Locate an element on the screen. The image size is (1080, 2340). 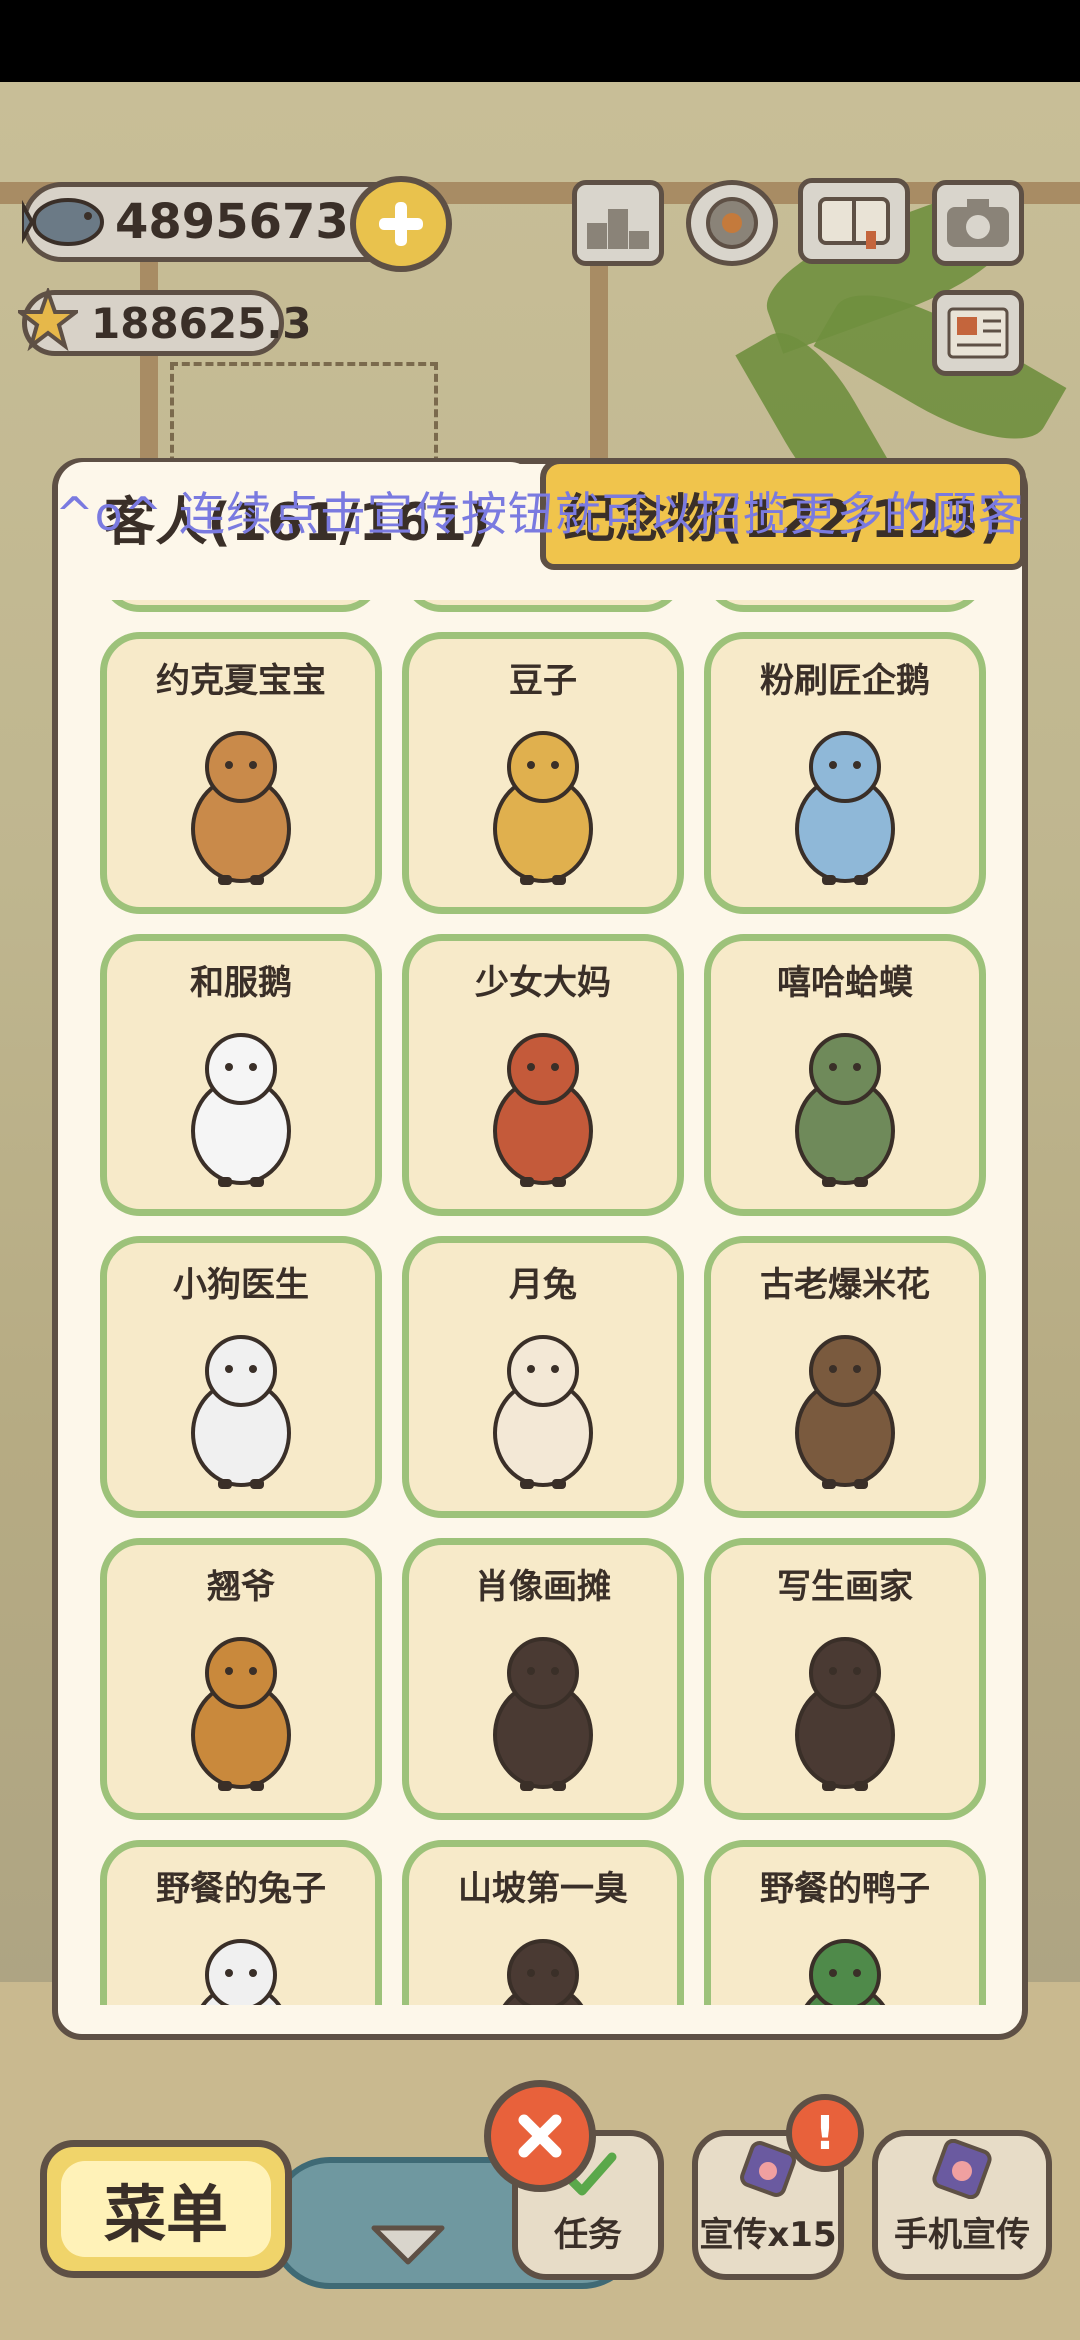
guest-name: 肖像画摊 is located at coordinates (543, 1587).